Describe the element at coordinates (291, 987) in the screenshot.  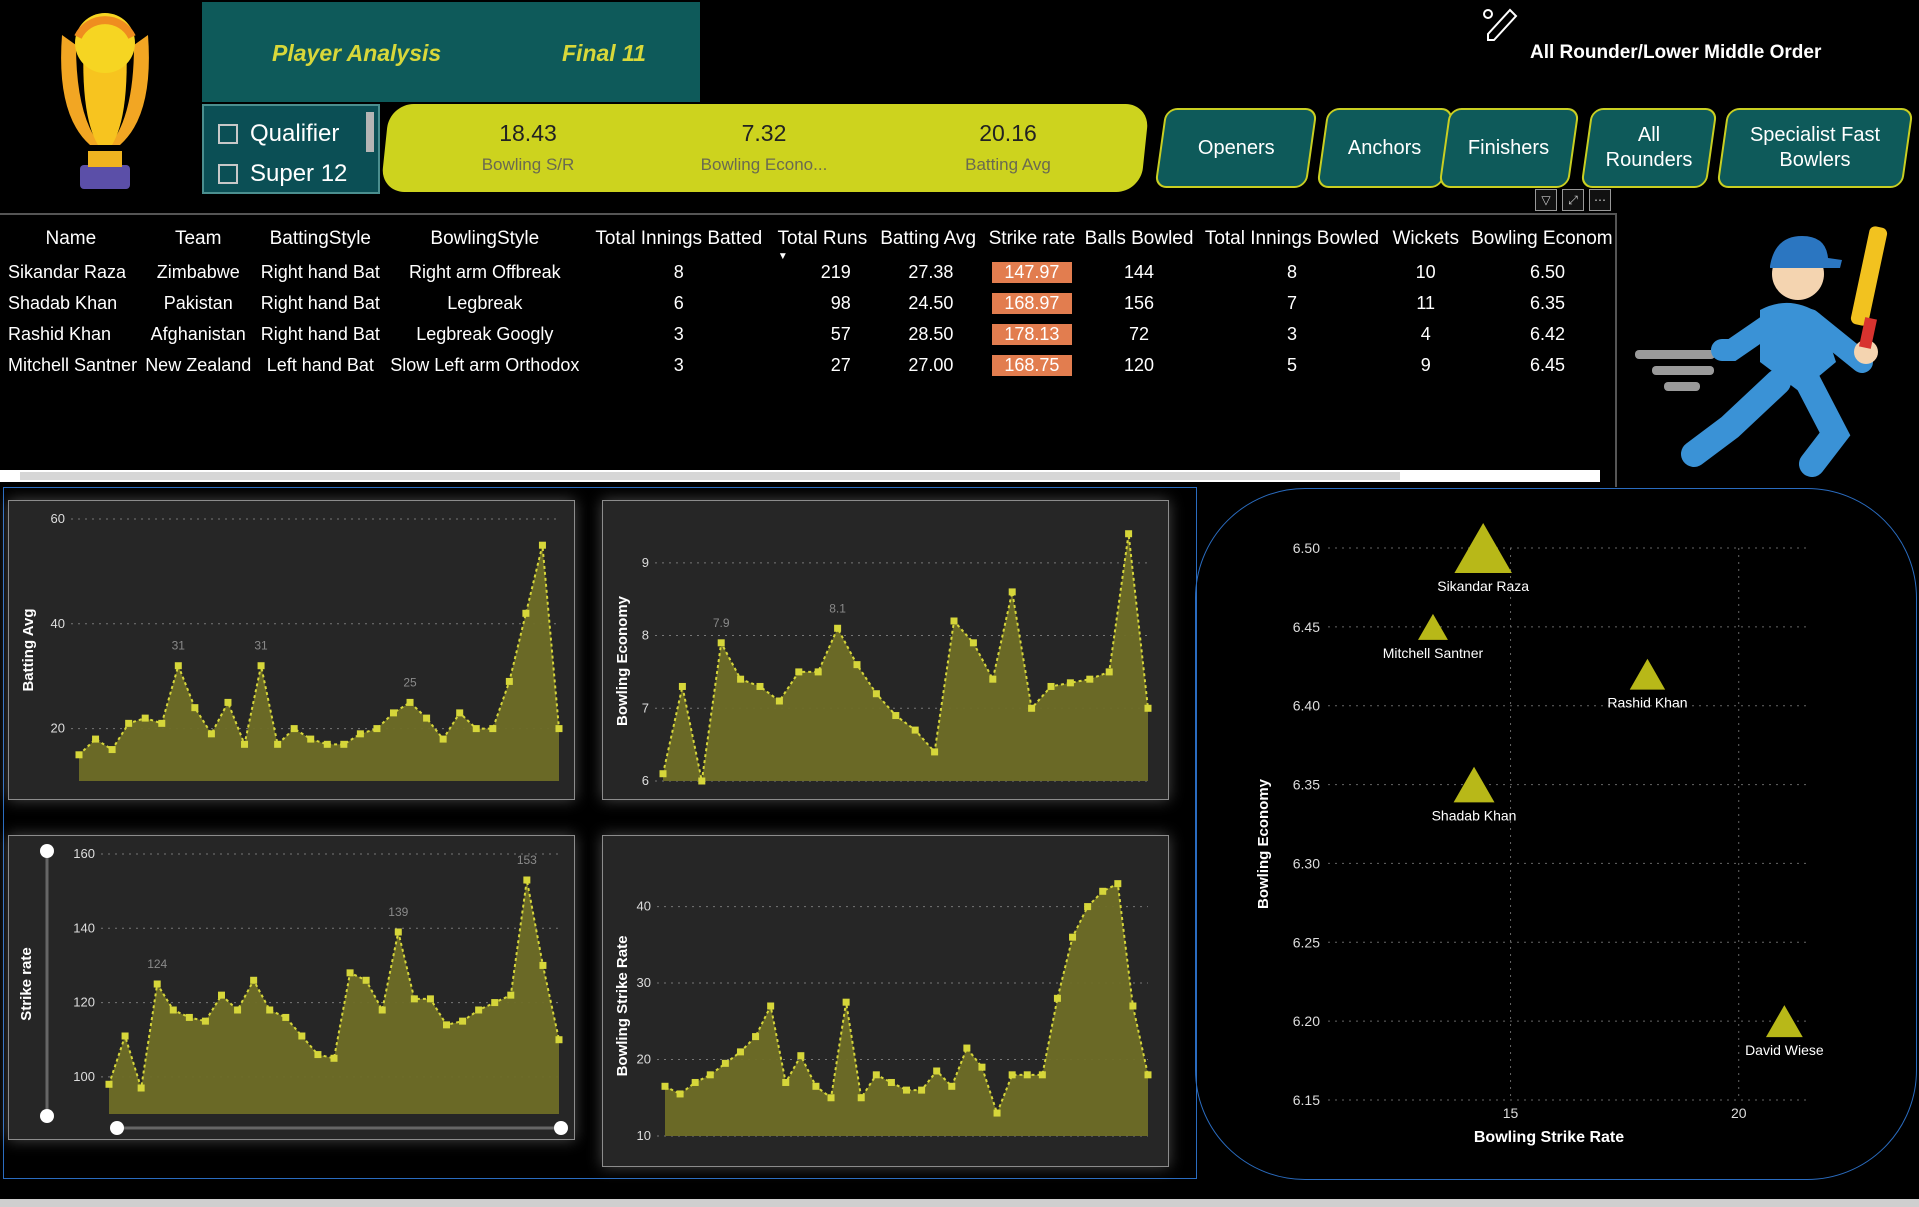
I see `strike-rate-chart: 100 120 140 160 124 139 153 Strike rate` at that location.